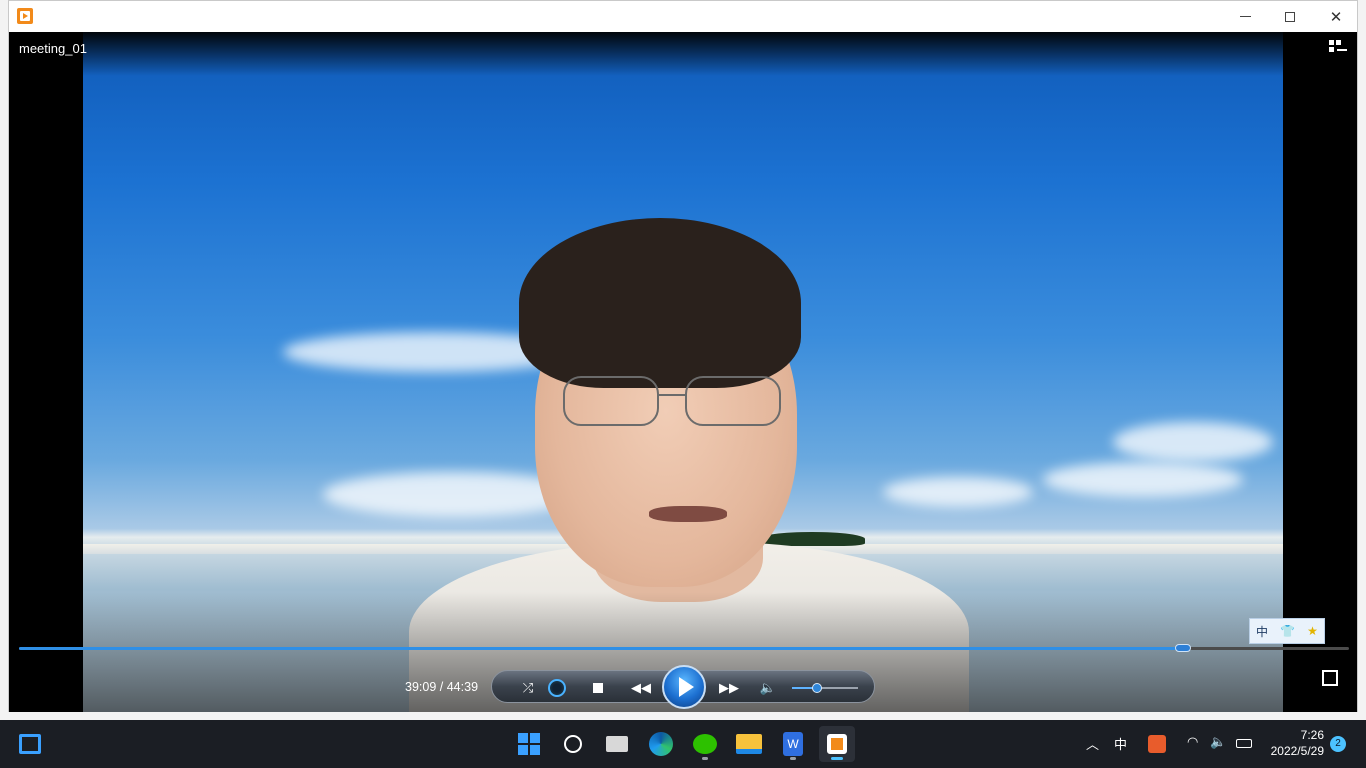 This screenshot has height=768, width=1366. I want to click on mute-button: 🔈, so click(768, 687).